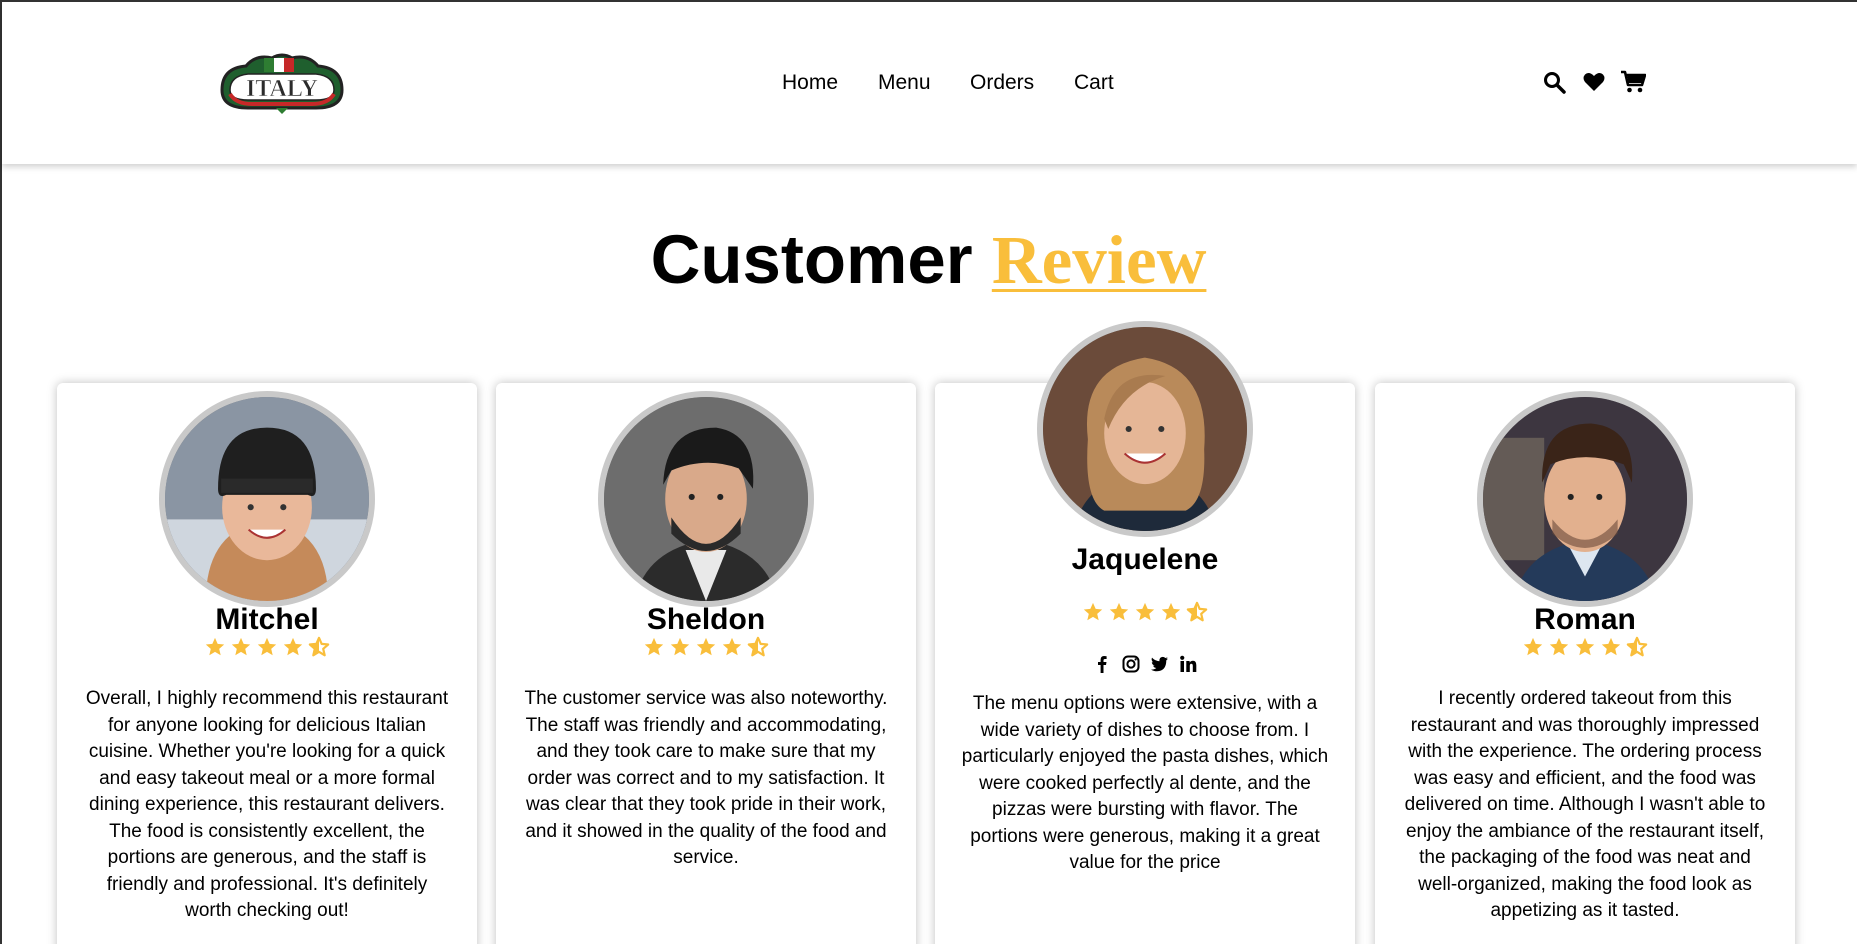 This screenshot has height=944, width=1857. I want to click on reviewer-name: Mitchel, so click(267, 619).